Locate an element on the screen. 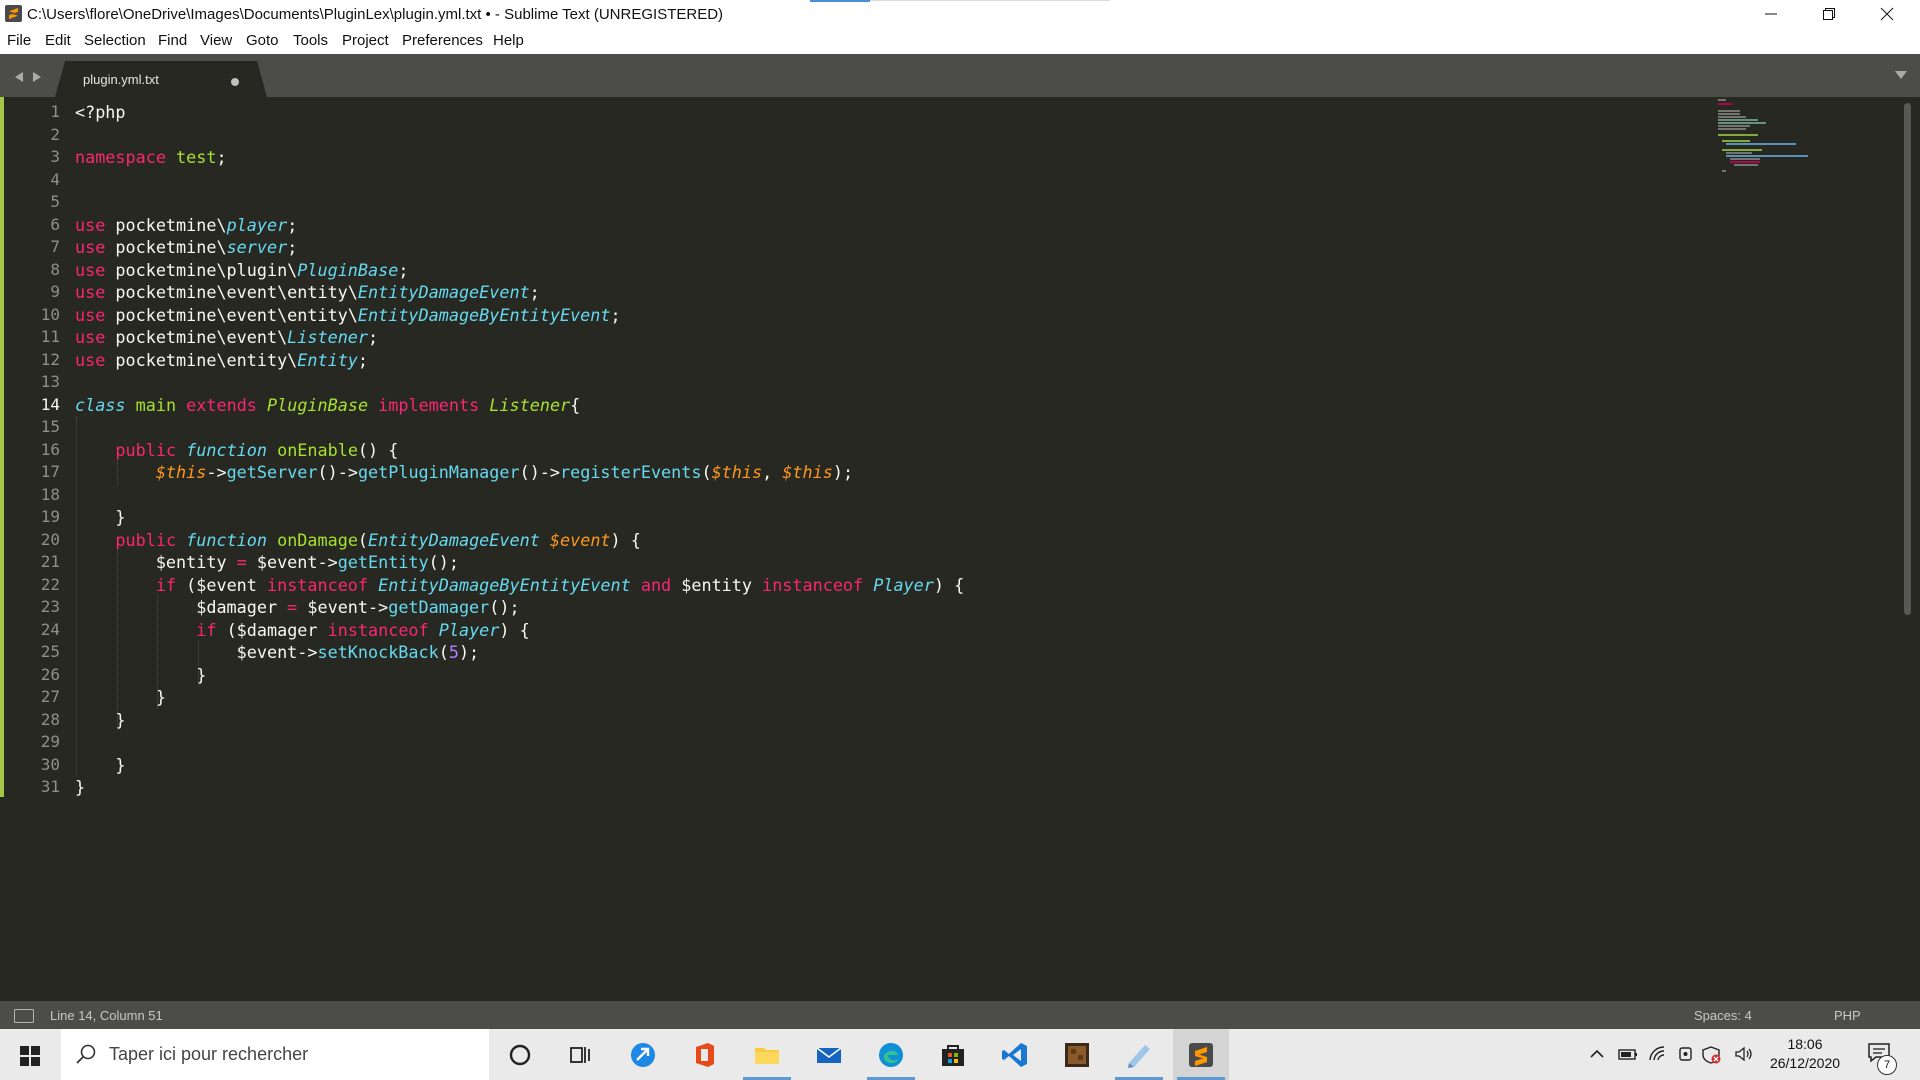  unsaved-dot-icon is located at coordinates (235, 82).